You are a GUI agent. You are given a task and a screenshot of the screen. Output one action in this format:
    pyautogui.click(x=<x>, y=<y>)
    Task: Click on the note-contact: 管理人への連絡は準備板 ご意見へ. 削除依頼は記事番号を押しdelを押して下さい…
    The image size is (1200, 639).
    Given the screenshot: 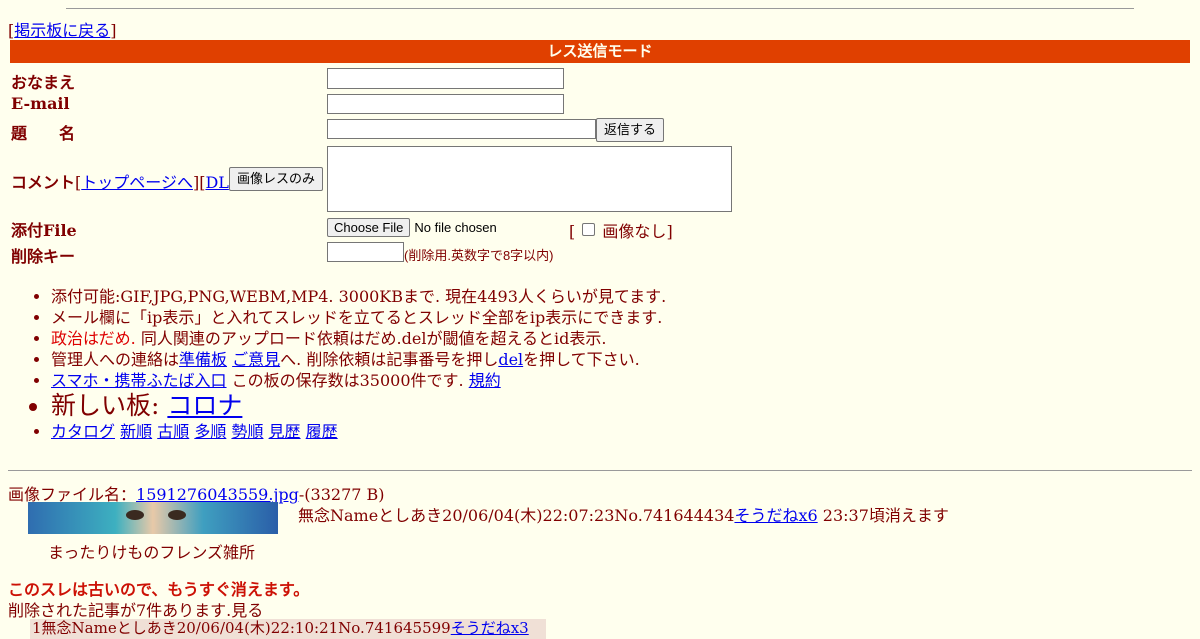 What is the action you would take?
    pyautogui.click(x=358, y=359)
    